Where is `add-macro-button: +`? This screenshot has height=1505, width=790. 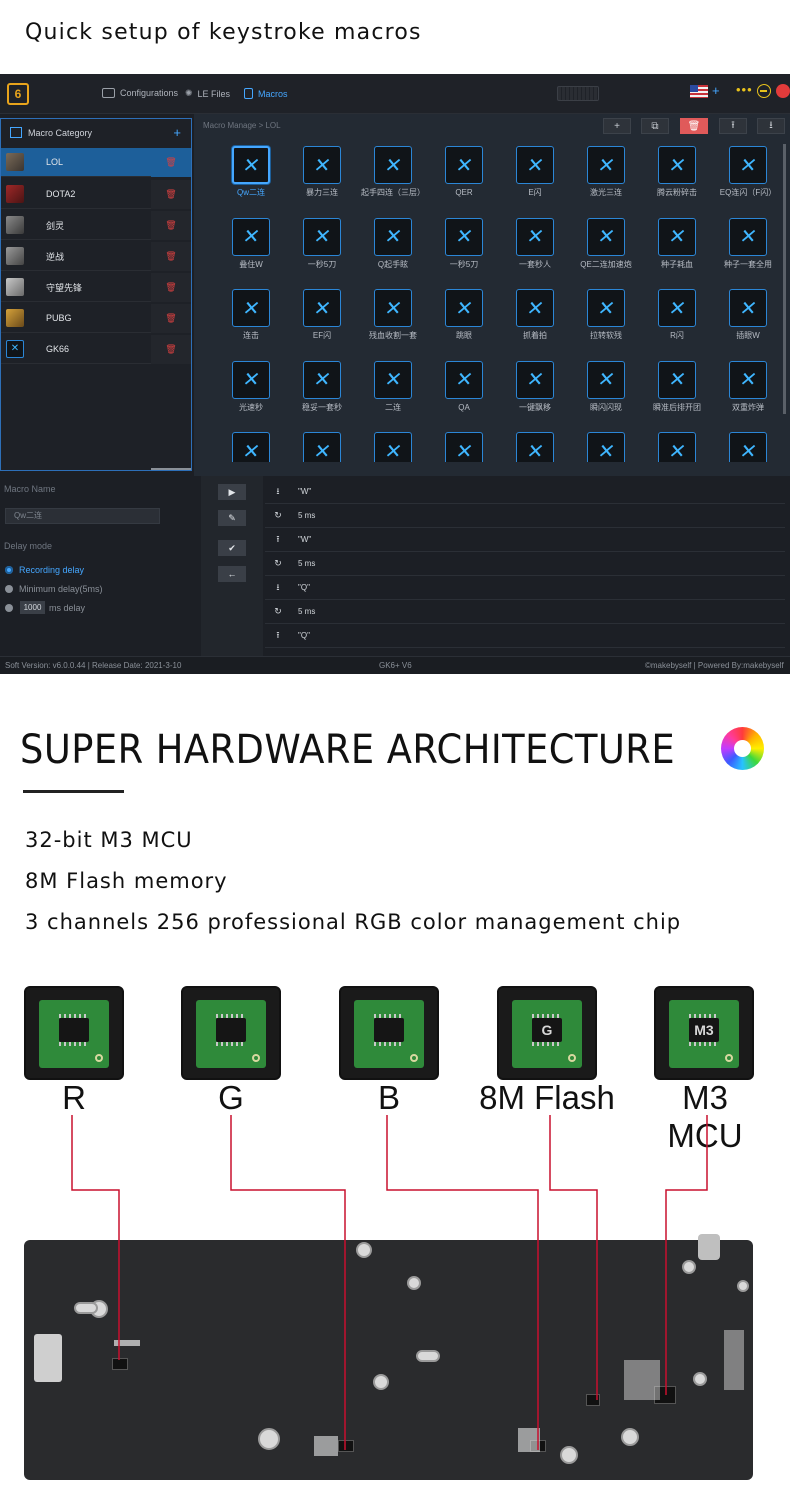 add-macro-button: + is located at coordinates (617, 126).